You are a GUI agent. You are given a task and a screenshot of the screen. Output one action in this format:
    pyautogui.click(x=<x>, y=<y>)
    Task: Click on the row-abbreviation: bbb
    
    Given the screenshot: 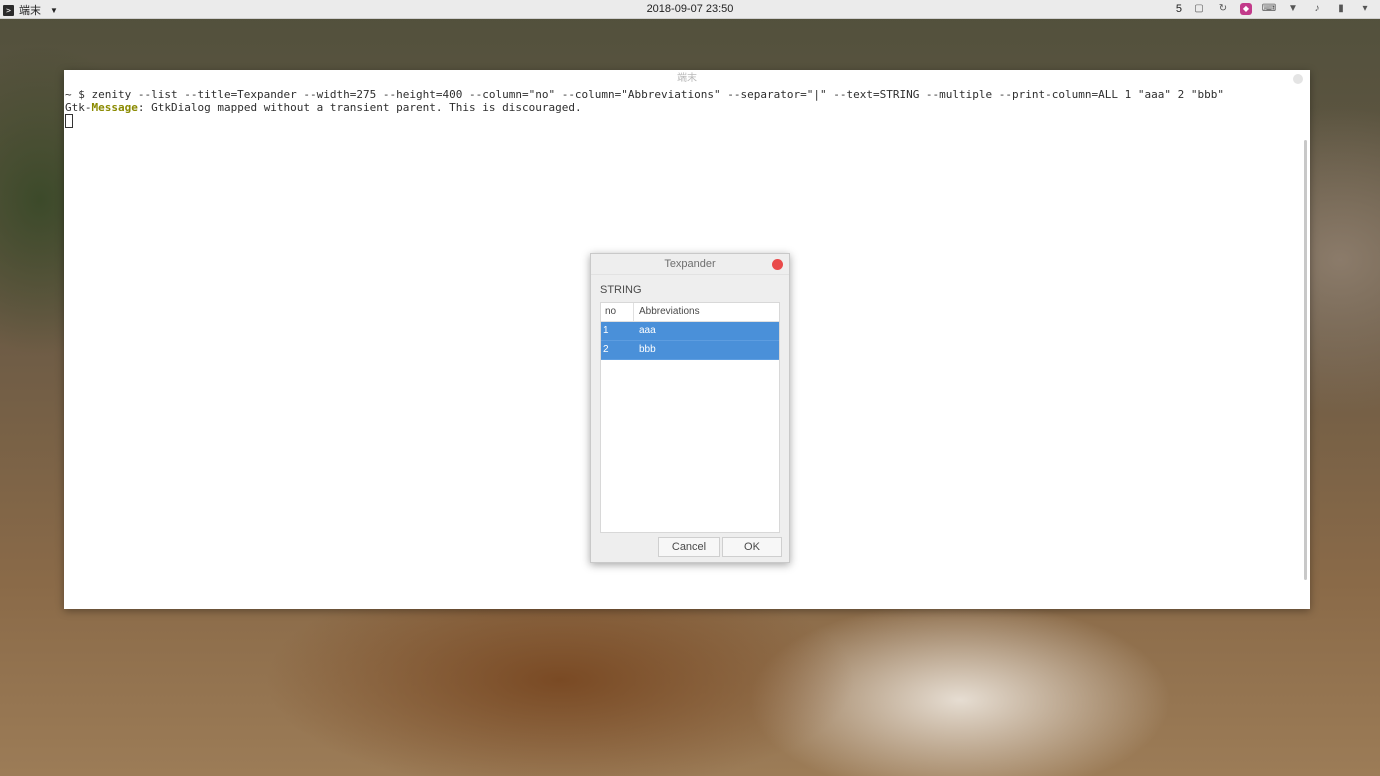 What is the action you would take?
    pyautogui.click(x=647, y=349)
    